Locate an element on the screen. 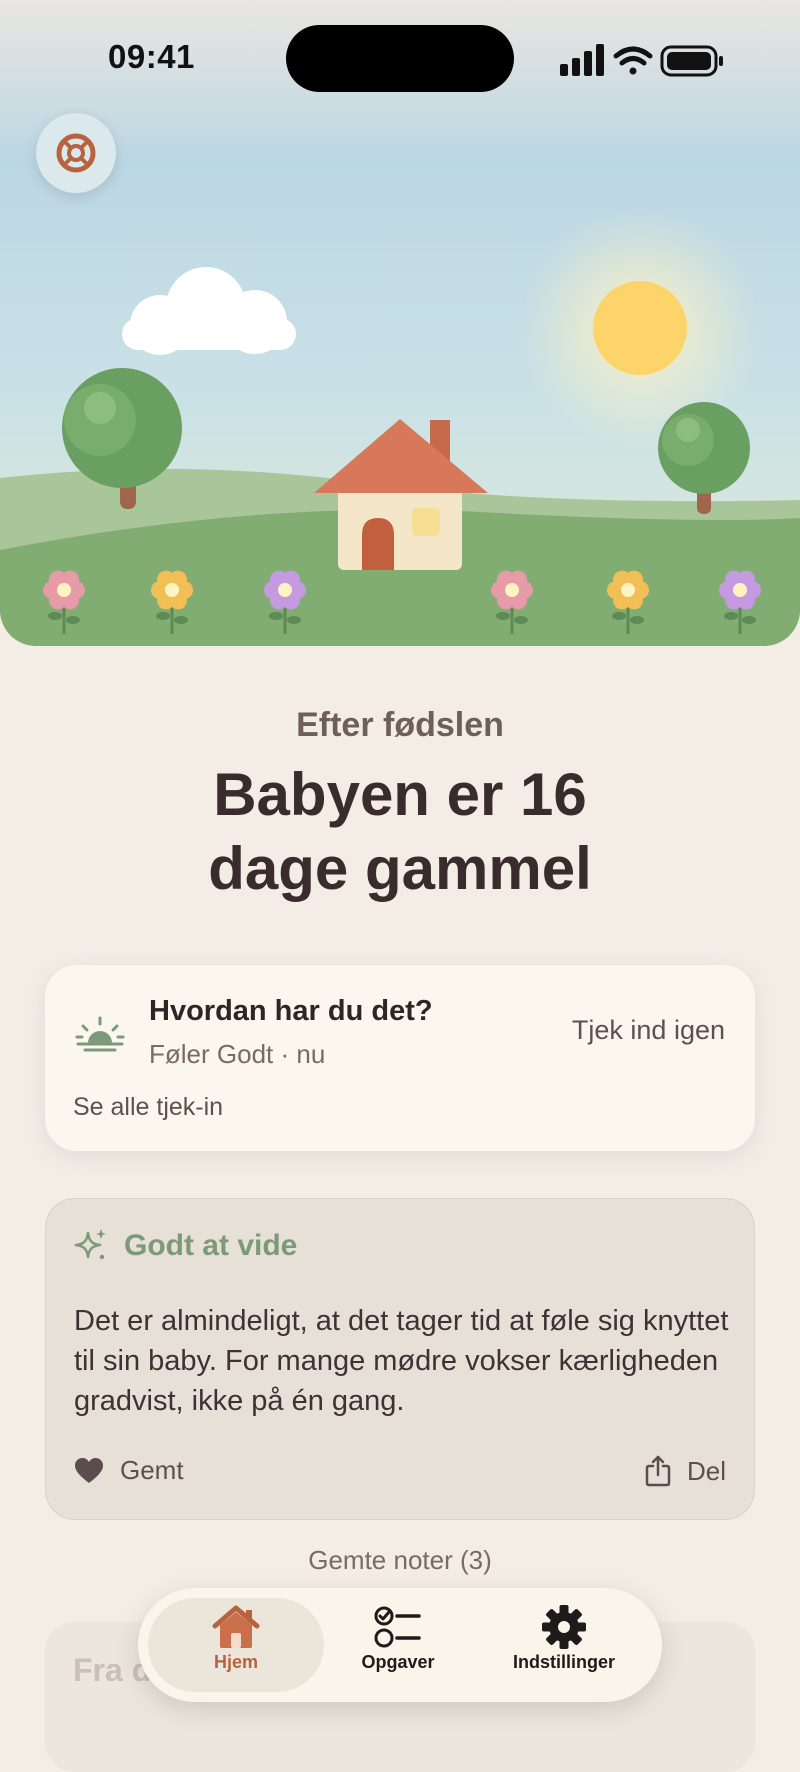  status-time: 09:41 is located at coordinates (151, 56).